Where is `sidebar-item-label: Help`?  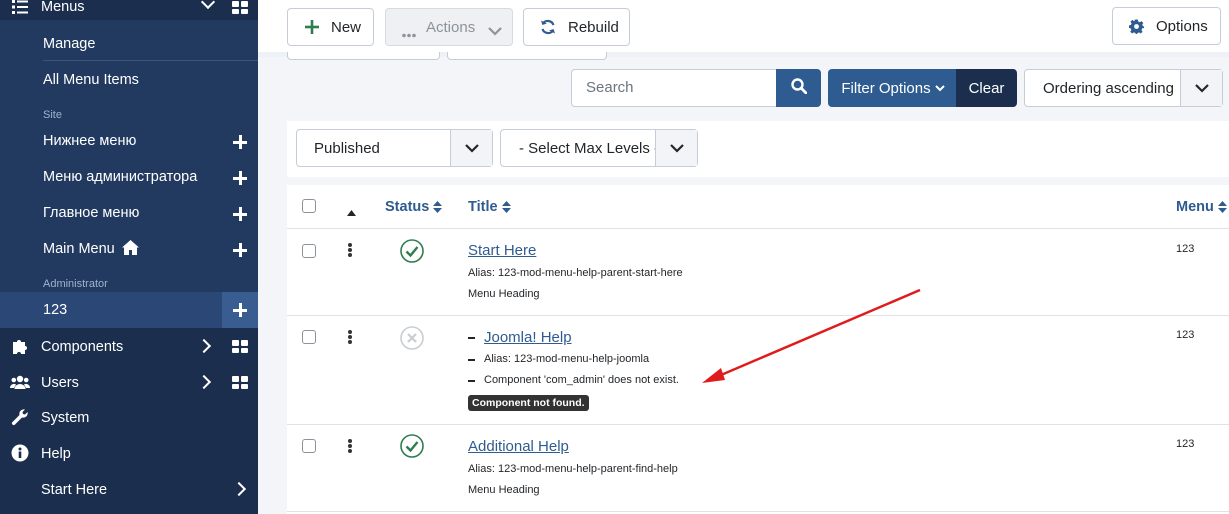
sidebar-item-label: Help is located at coordinates (56, 454).